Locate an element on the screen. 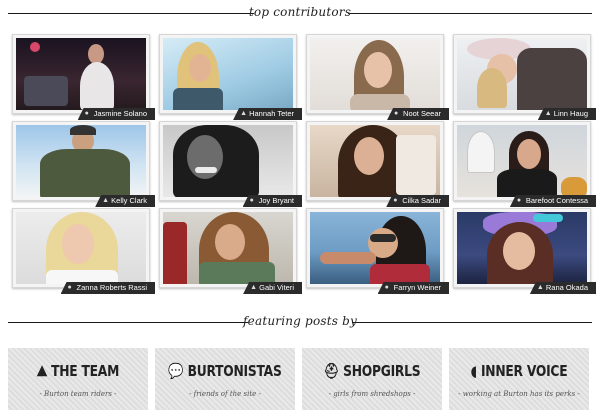  contributor-card: ▲ Rana Okada is located at coordinates (524, 251).